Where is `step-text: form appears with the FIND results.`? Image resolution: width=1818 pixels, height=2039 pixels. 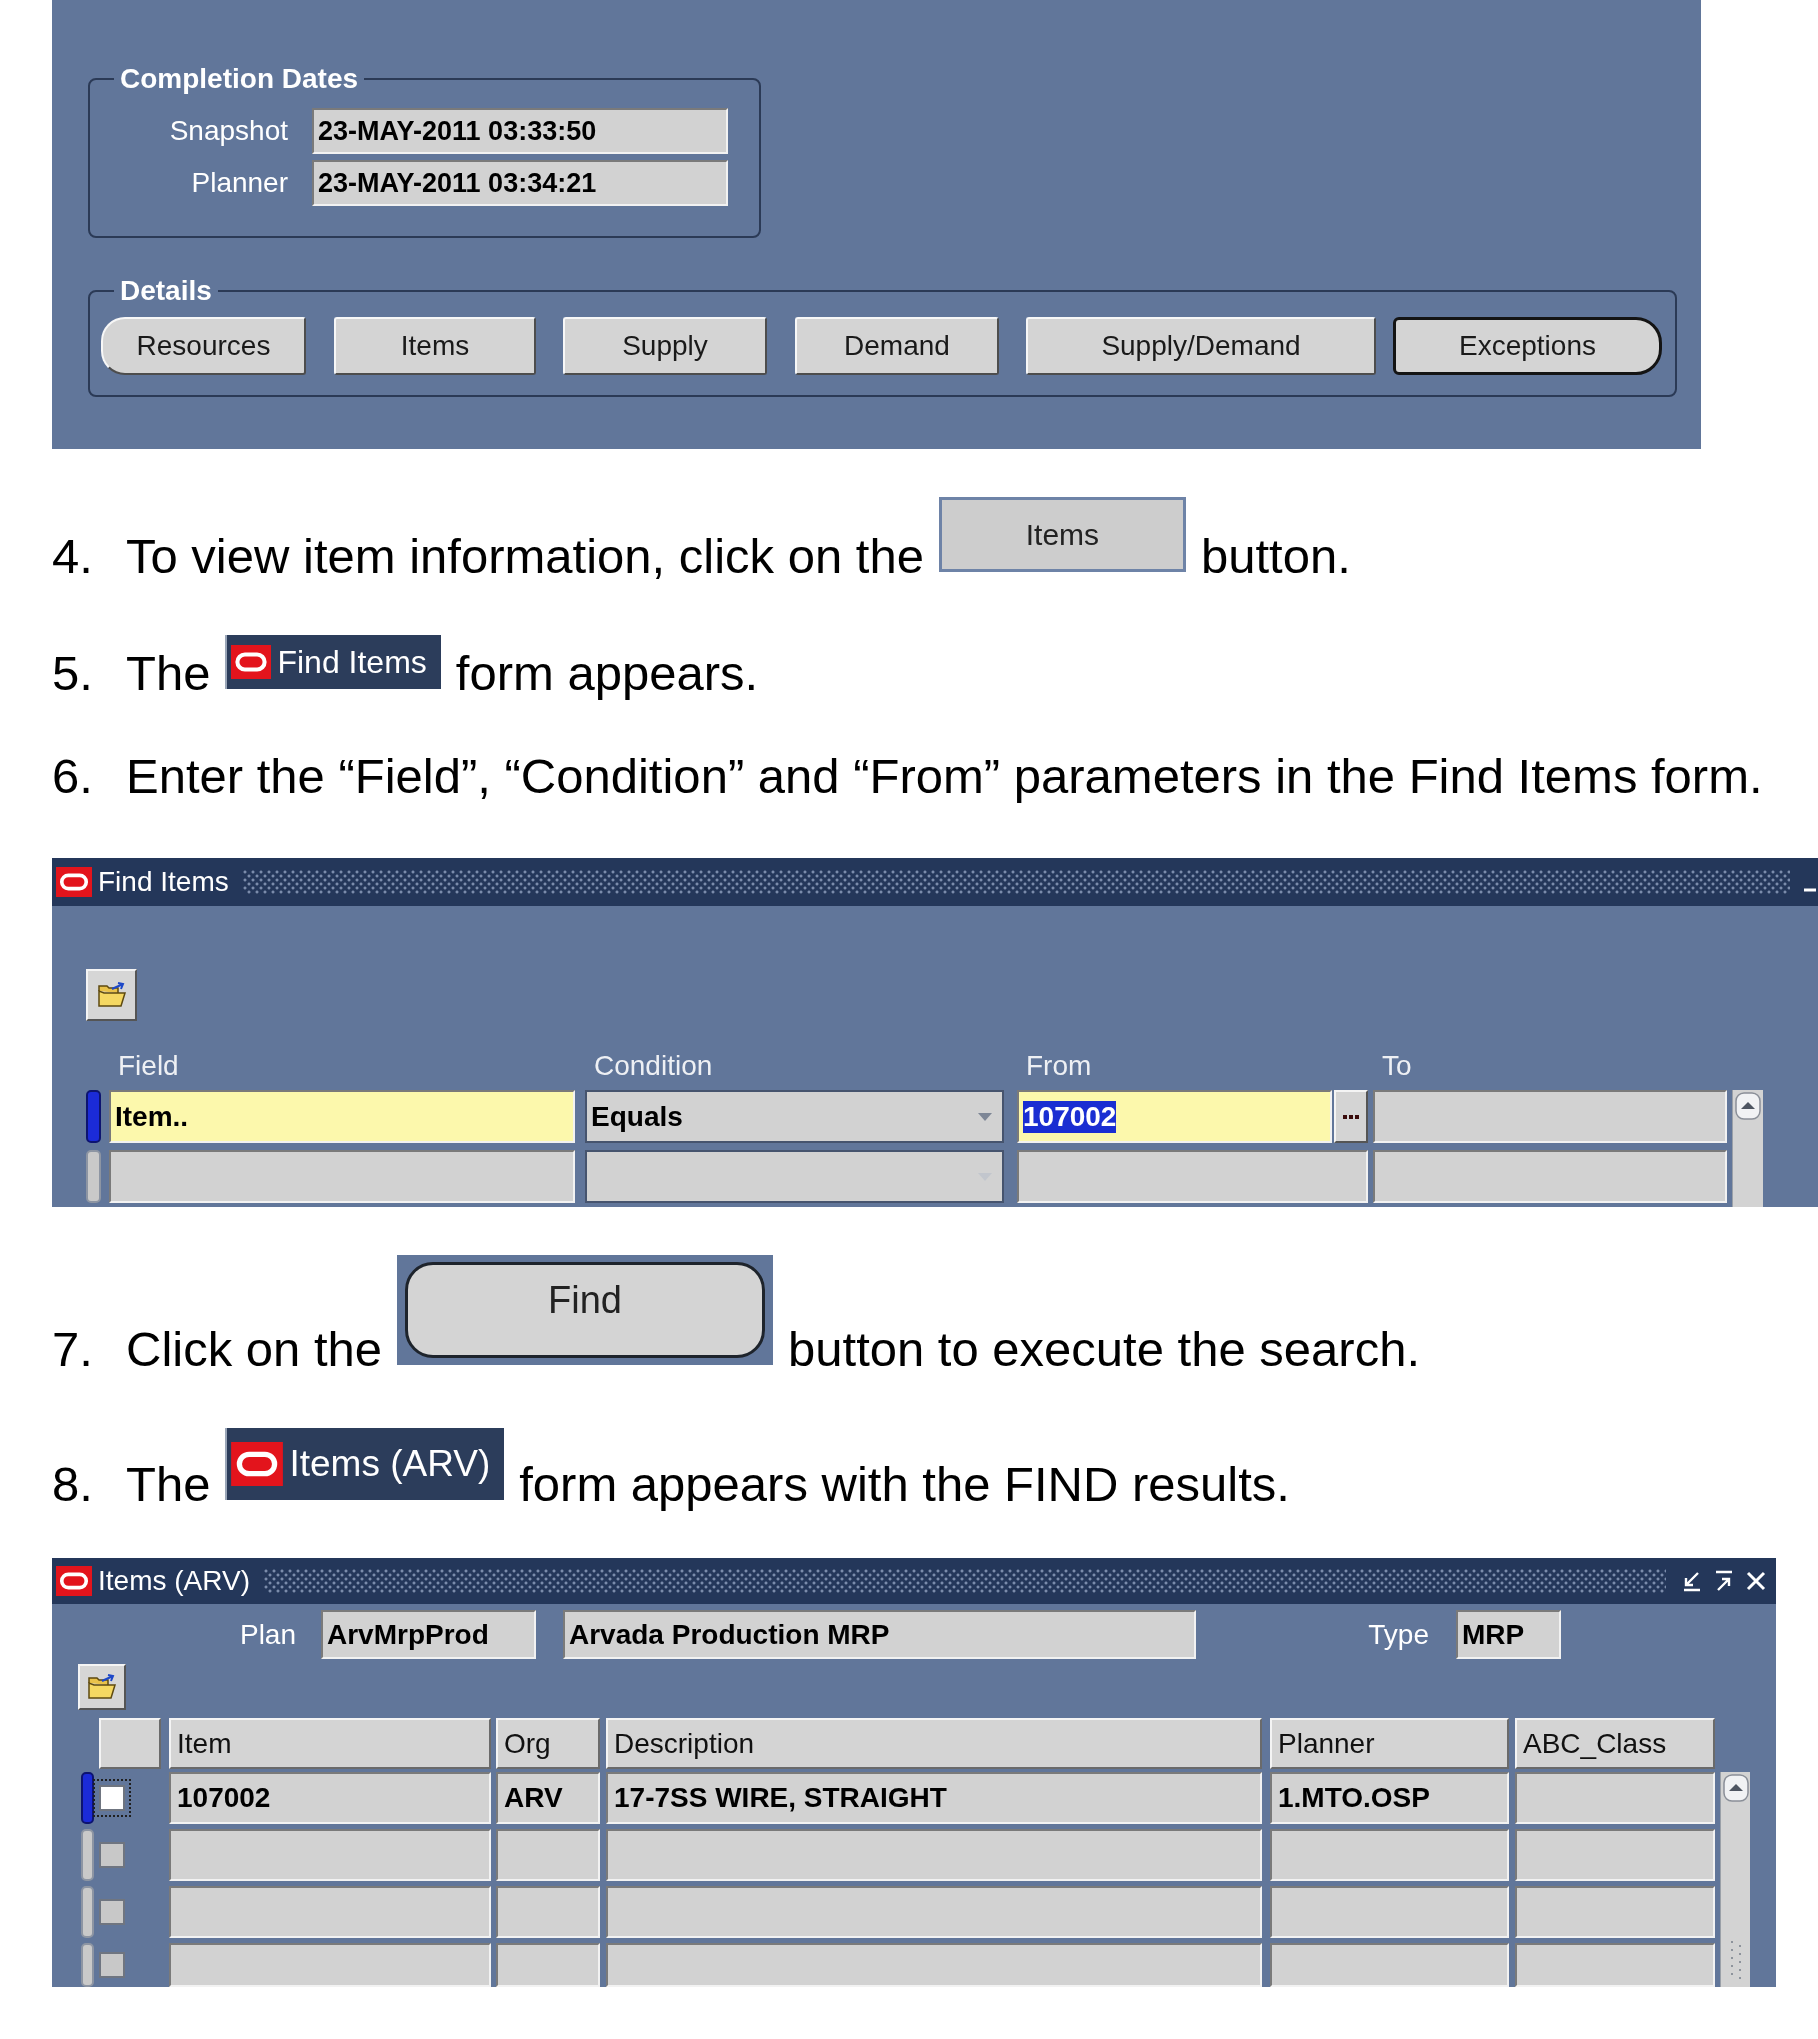 step-text: form appears with the FIND results. is located at coordinates (904, 1484).